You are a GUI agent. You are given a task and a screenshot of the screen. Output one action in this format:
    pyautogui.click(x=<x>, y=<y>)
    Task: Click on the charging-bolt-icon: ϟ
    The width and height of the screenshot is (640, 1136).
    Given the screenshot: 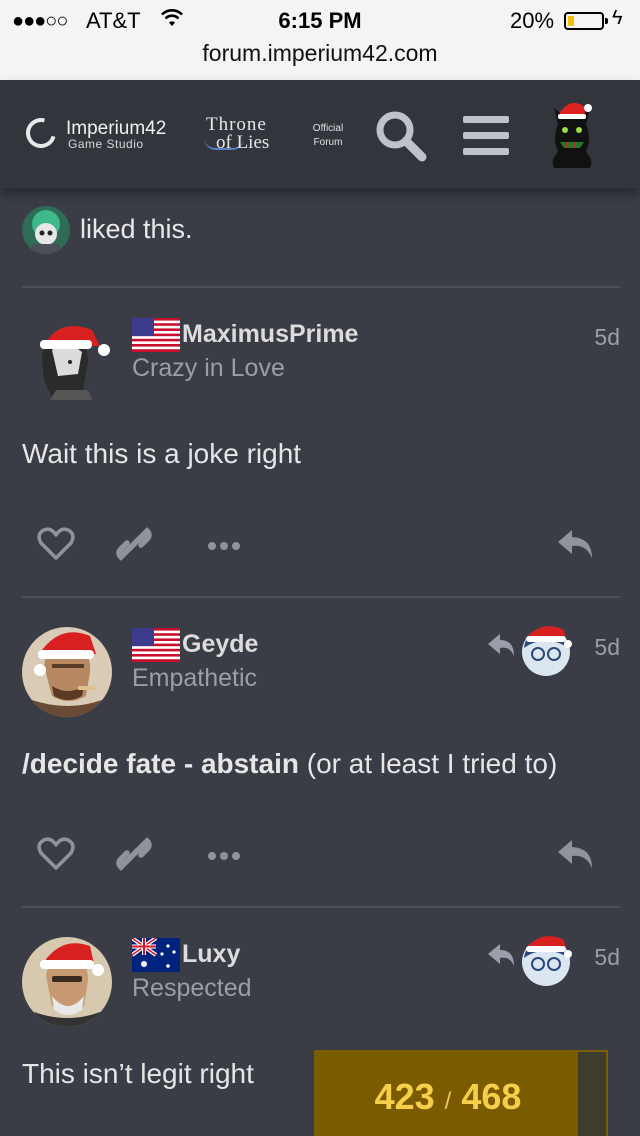 What is the action you would take?
    pyautogui.click(x=617, y=18)
    